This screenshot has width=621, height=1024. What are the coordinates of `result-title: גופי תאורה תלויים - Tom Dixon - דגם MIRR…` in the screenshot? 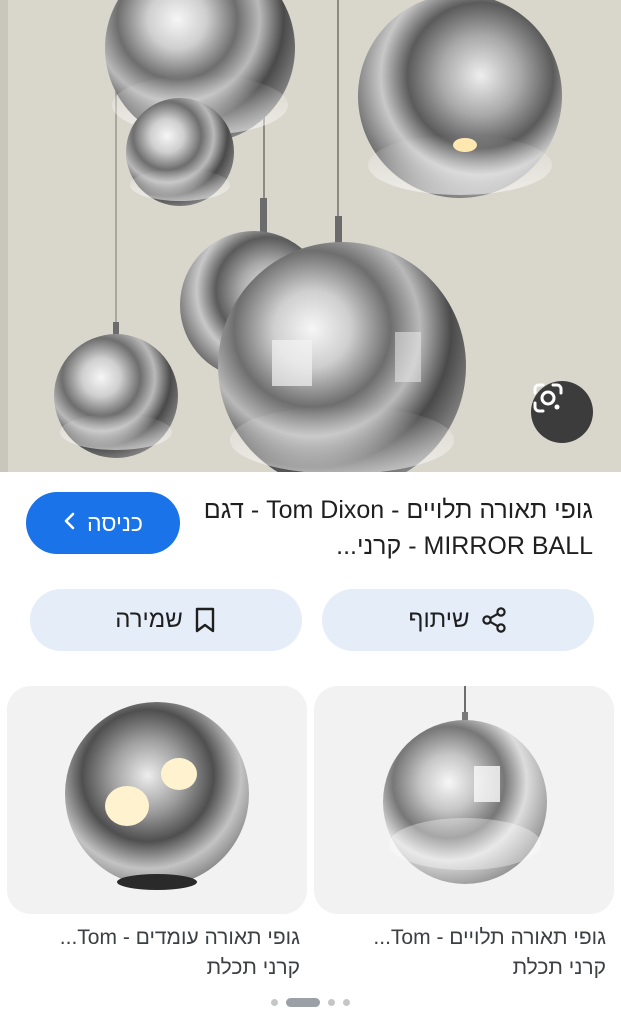 It's located at (398, 528).